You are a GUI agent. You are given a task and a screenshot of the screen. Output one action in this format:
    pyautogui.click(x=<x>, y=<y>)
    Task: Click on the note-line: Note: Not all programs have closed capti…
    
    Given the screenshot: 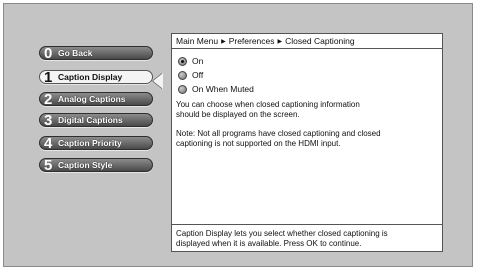 What is the action you would take?
    pyautogui.click(x=278, y=133)
    